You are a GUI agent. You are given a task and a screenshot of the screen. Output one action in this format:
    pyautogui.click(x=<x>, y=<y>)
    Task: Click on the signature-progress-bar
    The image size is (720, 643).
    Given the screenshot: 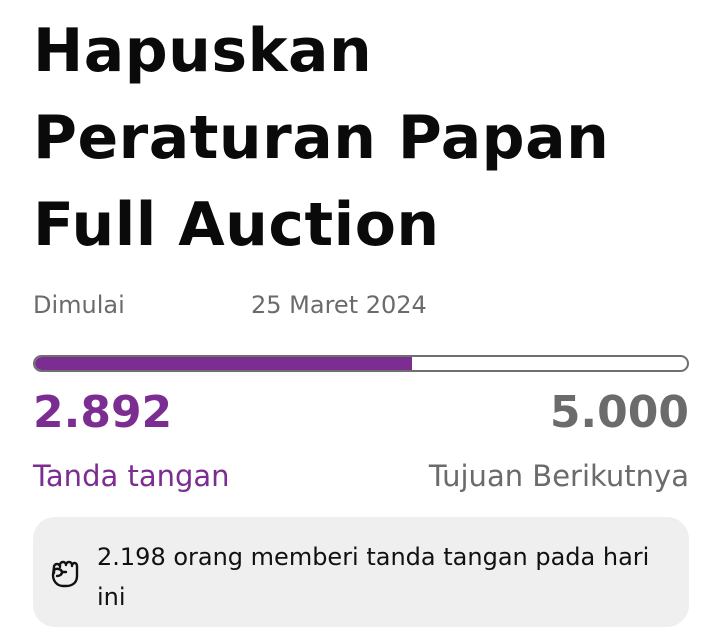 What is the action you would take?
    pyautogui.click(x=361, y=363)
    